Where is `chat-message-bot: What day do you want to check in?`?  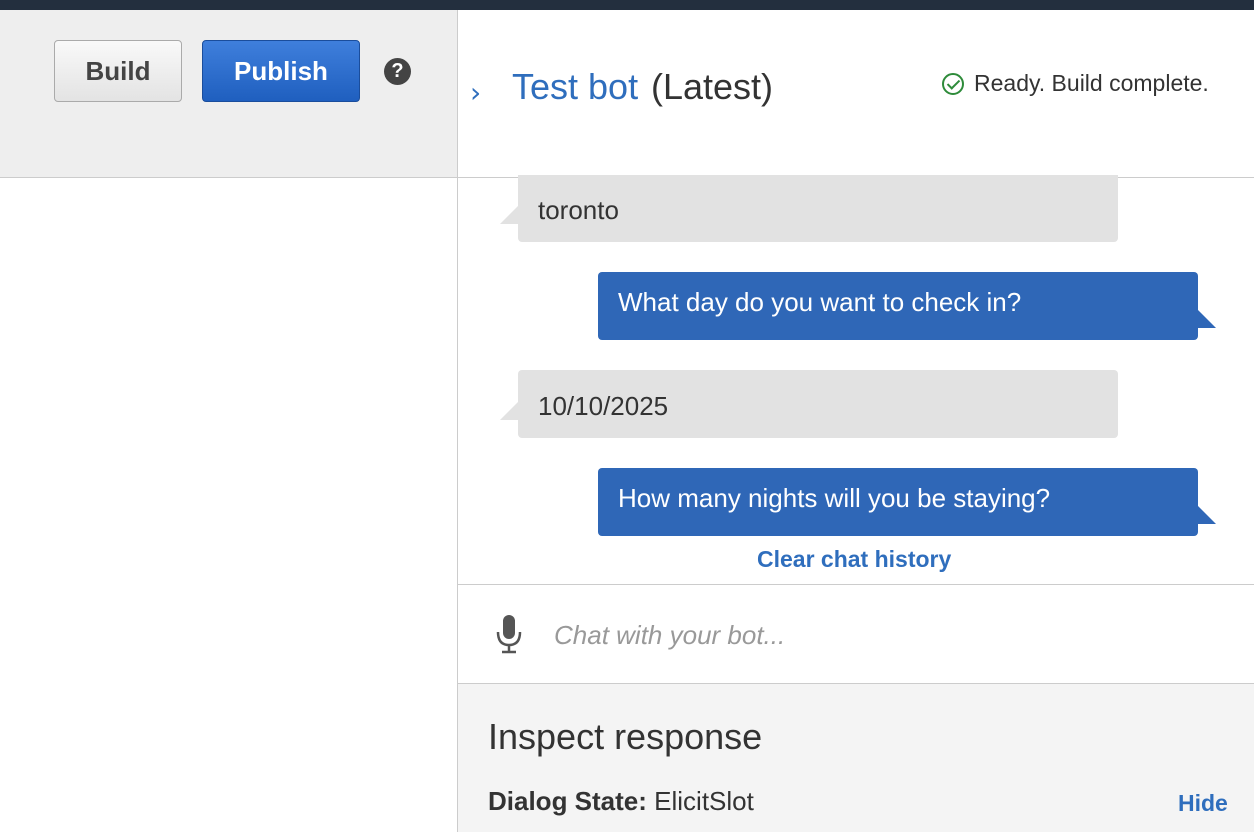 chat-message-bot: What day do you want to check in? is located at coordinates (907, 306).